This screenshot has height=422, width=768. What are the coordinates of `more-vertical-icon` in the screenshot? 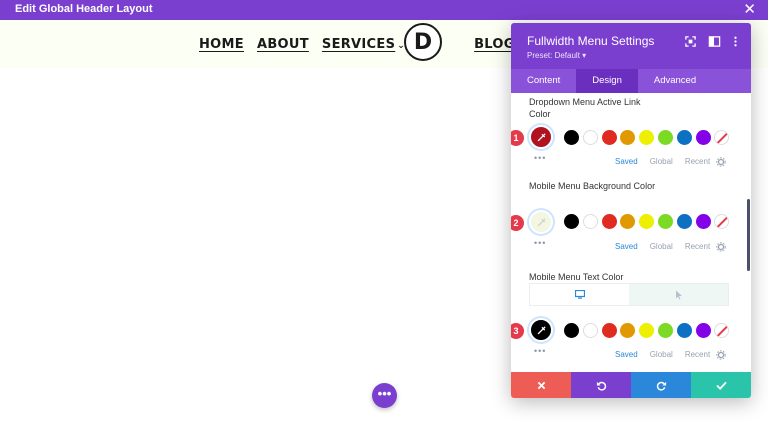 It's located at (735, 41).